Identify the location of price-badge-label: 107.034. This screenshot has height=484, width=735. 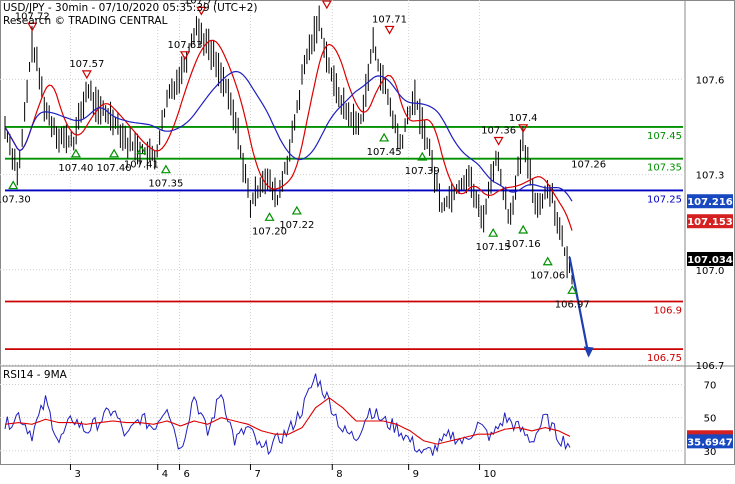
(710, 260).